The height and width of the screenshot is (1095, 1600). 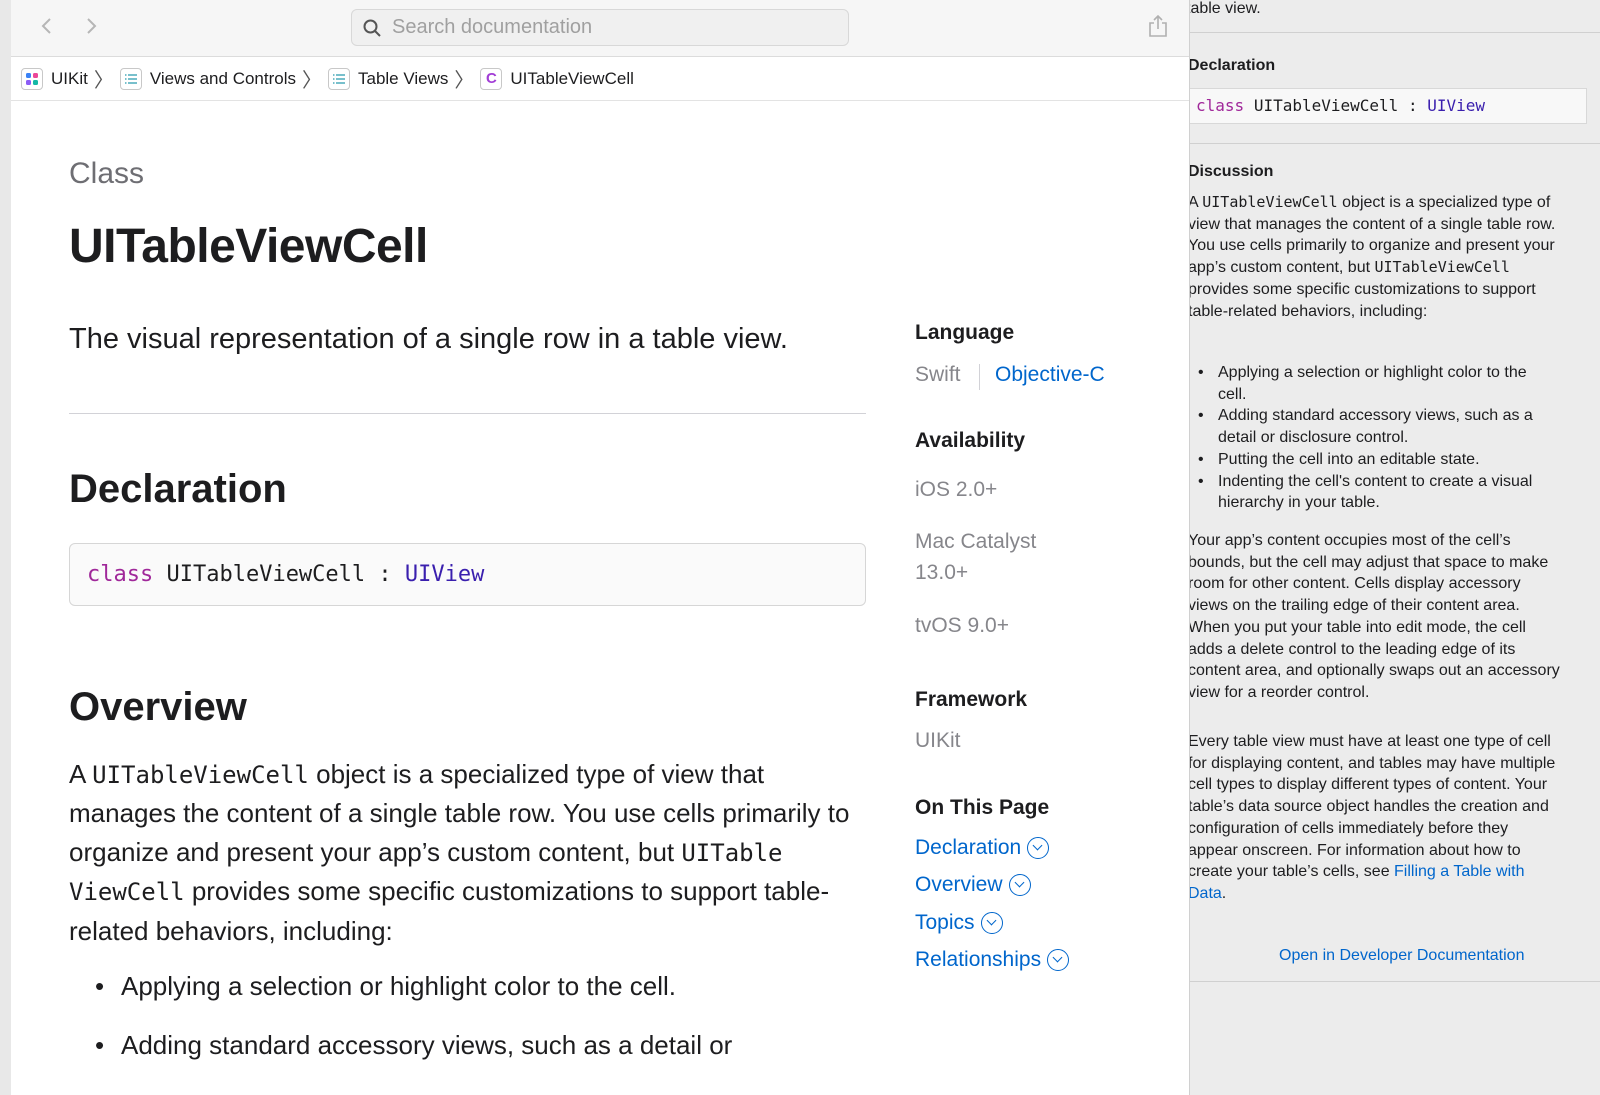 I want to click on search-field, so click(x=600, y=27).